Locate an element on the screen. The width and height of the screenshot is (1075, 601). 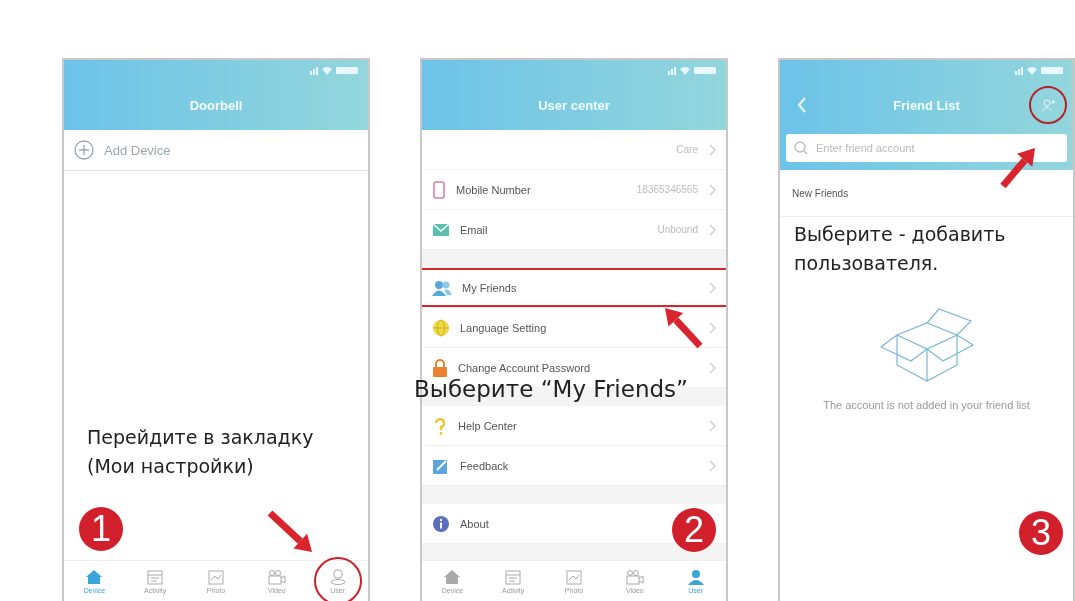
empty-state-text: The account is not added in your friend list is located at coordinates (926, 405).